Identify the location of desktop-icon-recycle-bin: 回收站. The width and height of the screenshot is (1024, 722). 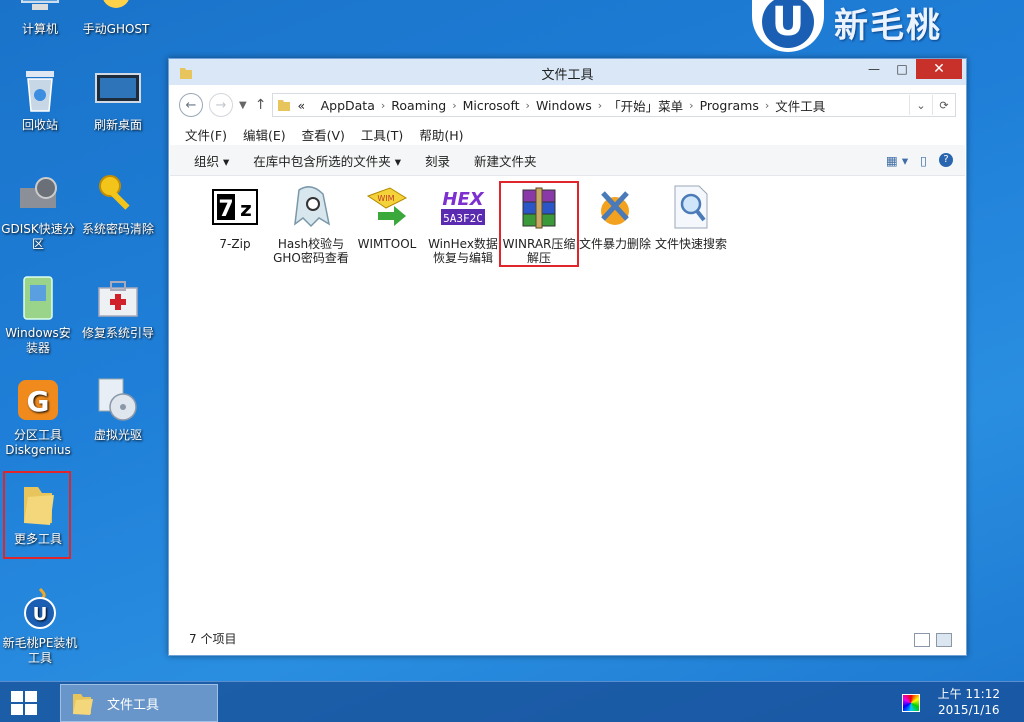
(40, 99).